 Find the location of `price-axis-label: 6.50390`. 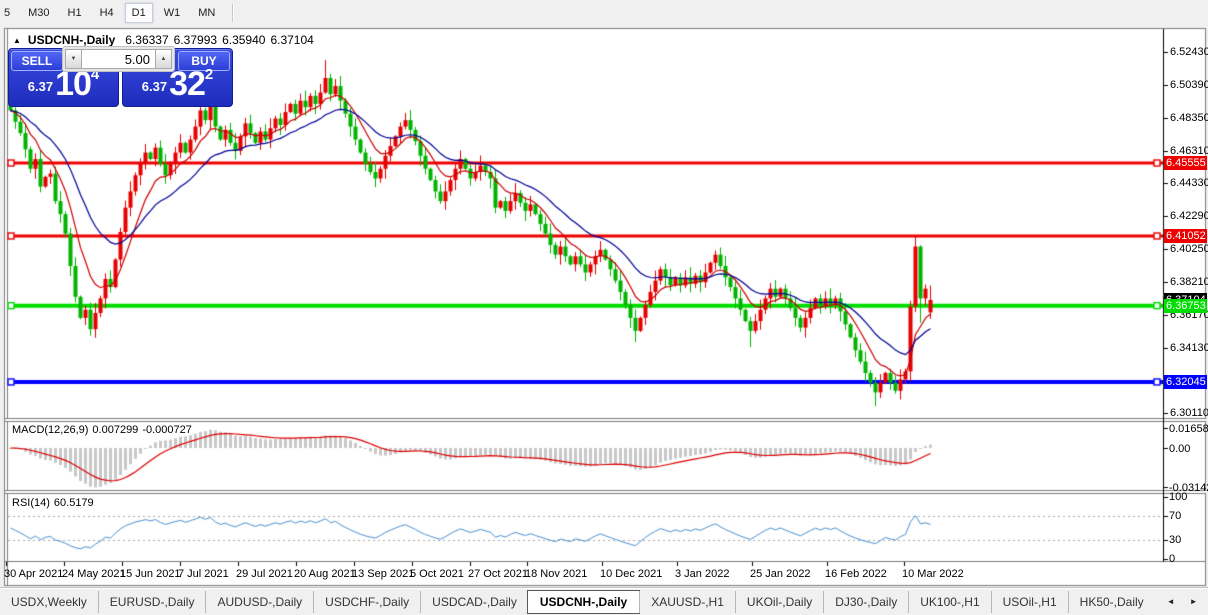

price-axis-label: 6.50390 is located at coordinates (1189, 84).